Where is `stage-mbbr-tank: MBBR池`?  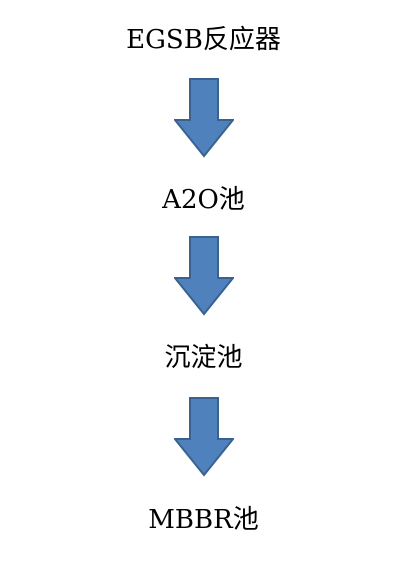
stage-mbbr-tank: MBBR池 is located at coordinates (203, 520).